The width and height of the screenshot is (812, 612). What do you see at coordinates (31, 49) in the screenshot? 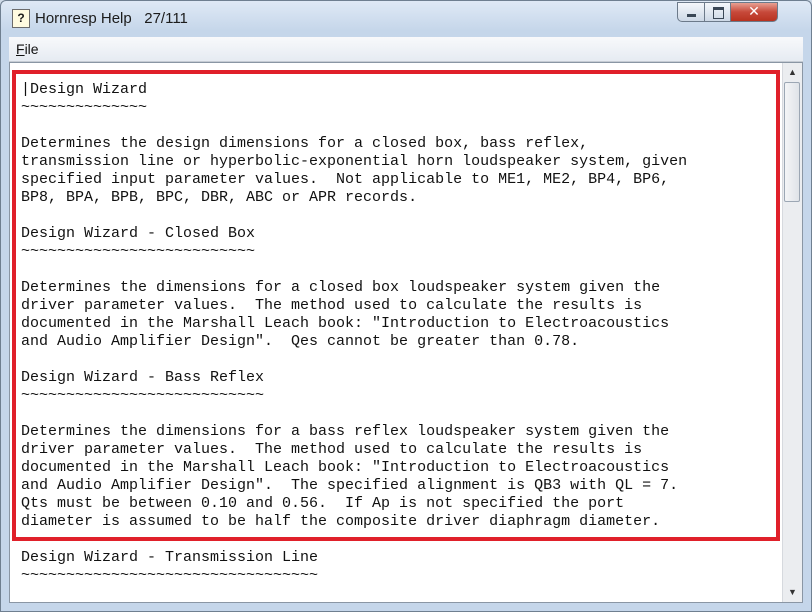
I see `menu-file-rest: ile` at bounding box center [31, 49].